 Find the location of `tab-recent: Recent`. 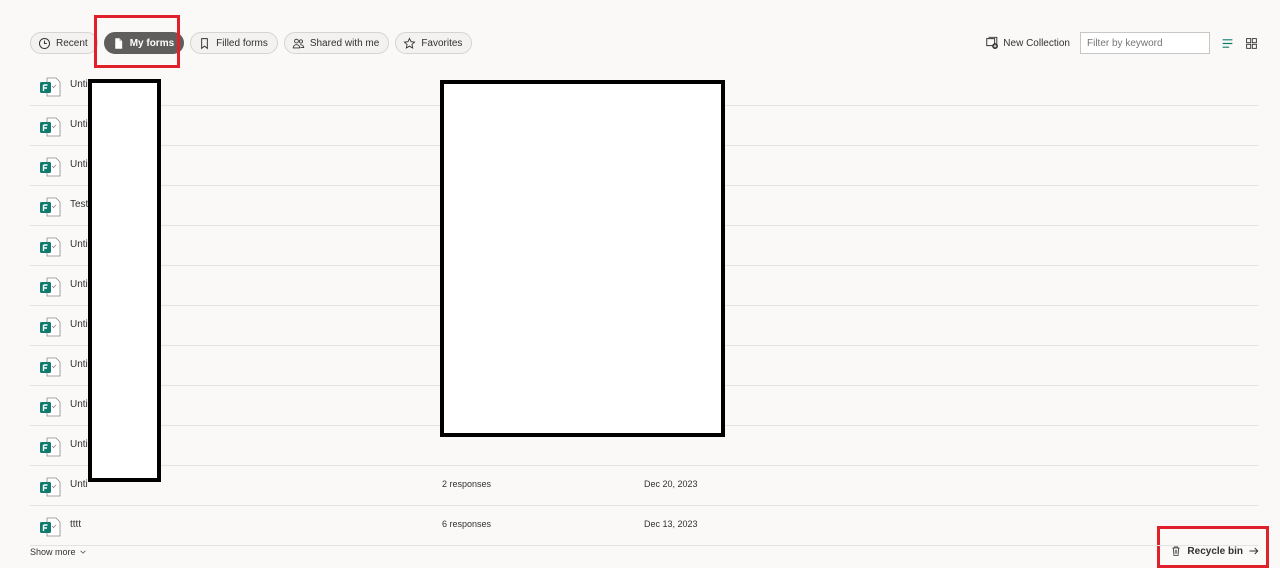

tab-recent: Recent is located at coordinates (64, 43).